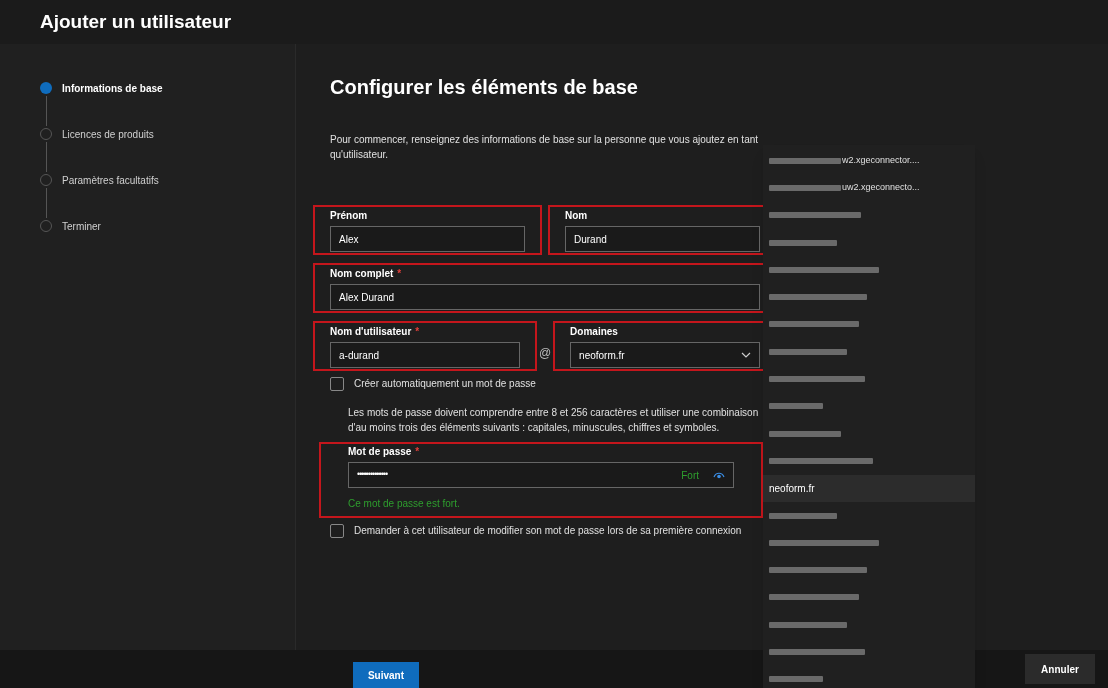 The image size is (1108, 688). Describe the element at coordinates (548, 531) in the screenshot. I see `checkbox-label: Demander à cet utilisateur de modifier son mot de passe lors de sa première connexion` at that location.